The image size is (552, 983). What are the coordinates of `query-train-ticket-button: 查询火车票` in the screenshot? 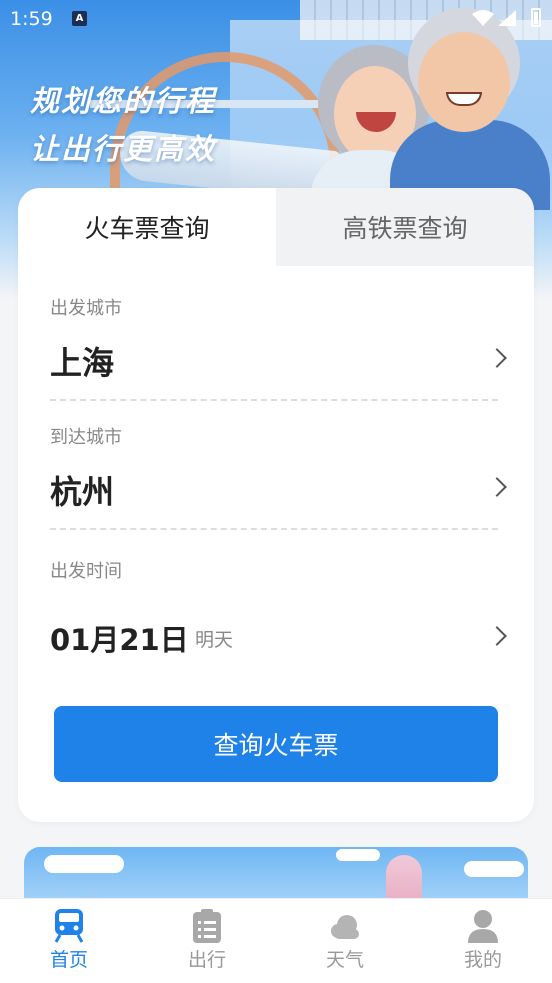 It's located at (276, 744).